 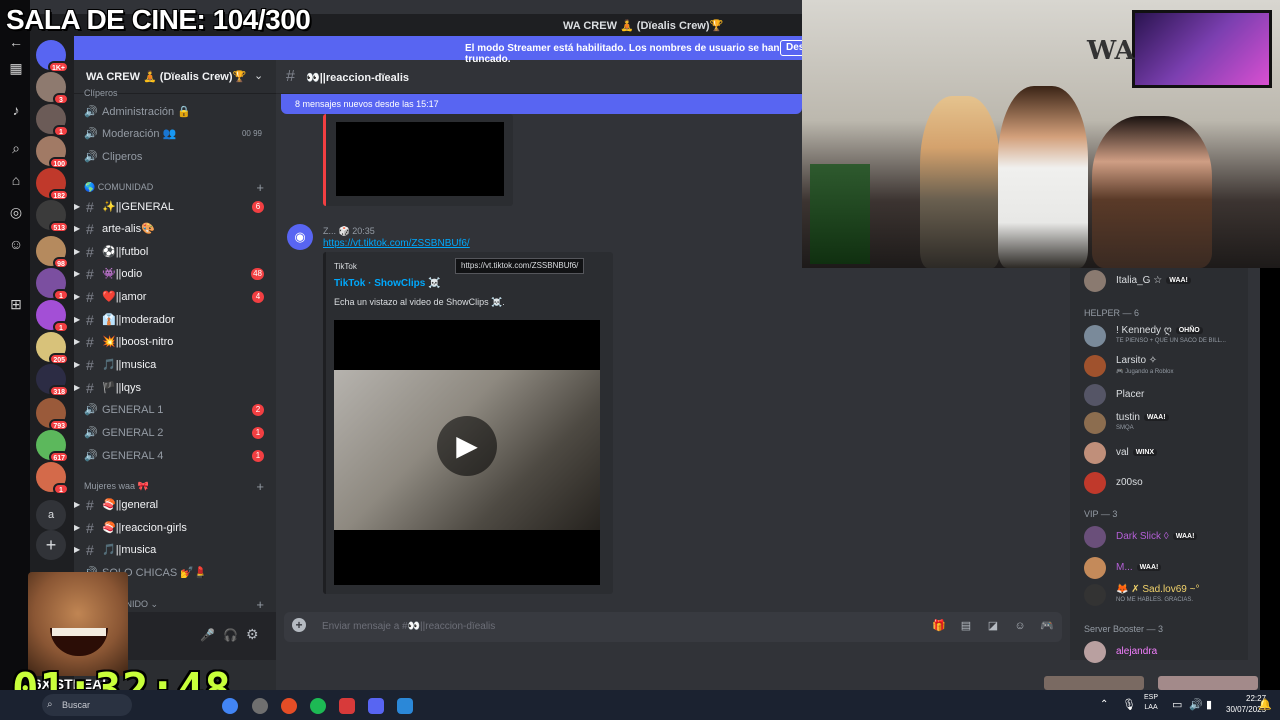 What do you see at coordinates (1164, 453) in the screenshot?
I see `member-item: val WINX` at bounding box center [1164, 453].